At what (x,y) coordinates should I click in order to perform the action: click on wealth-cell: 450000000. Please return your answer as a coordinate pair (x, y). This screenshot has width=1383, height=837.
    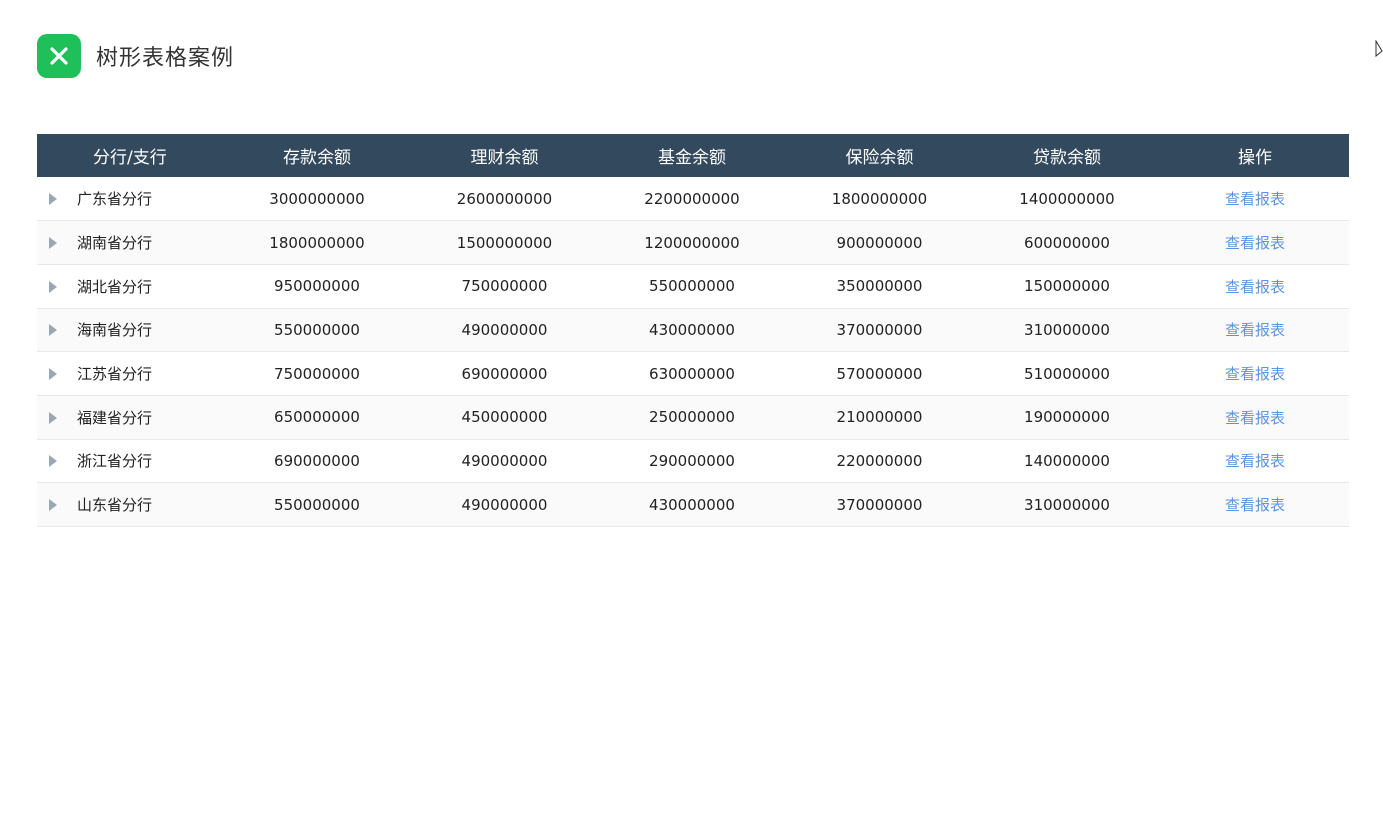
    Looking at the image, I should click on (504, 417).